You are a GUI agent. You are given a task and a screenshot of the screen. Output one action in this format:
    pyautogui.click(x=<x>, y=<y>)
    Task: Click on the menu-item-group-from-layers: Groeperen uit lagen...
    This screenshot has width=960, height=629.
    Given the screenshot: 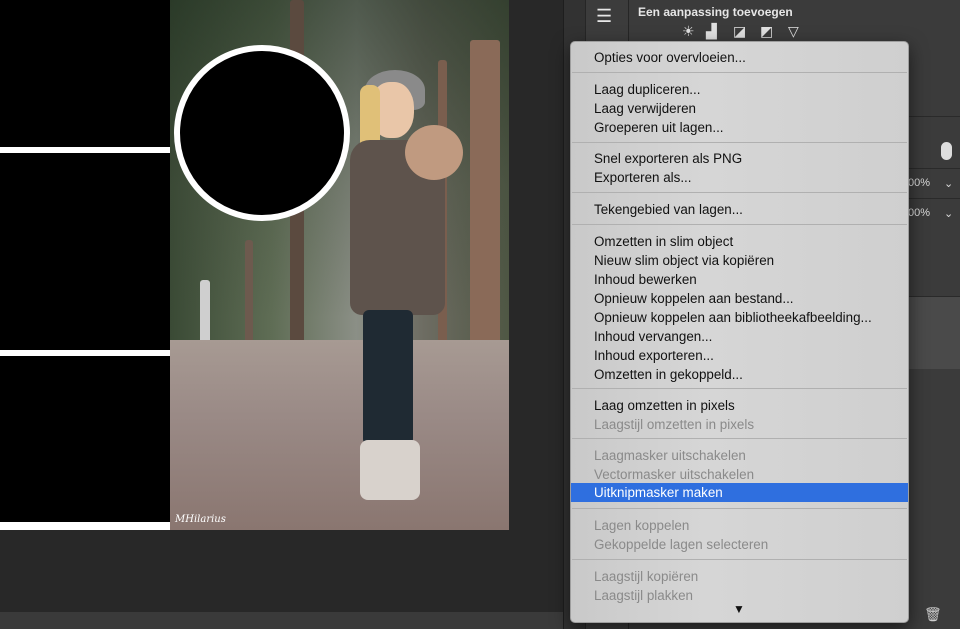 What is the action you would take?
    pyautogui.click(x=739, y=127)
    